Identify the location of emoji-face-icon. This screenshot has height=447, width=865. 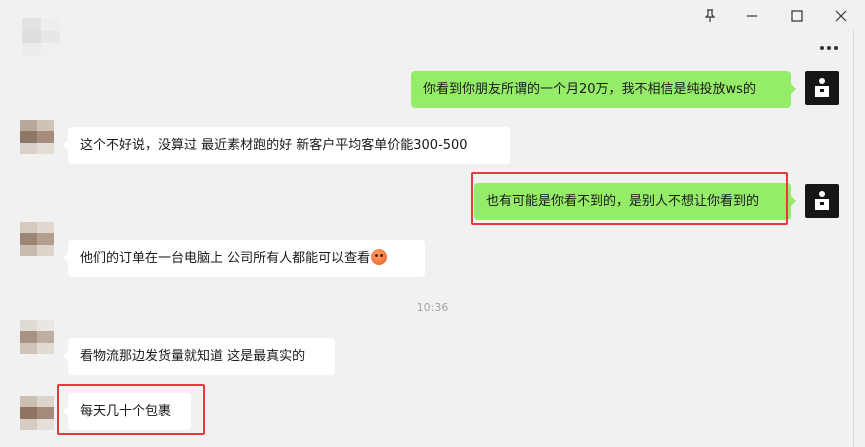
(379, 257).